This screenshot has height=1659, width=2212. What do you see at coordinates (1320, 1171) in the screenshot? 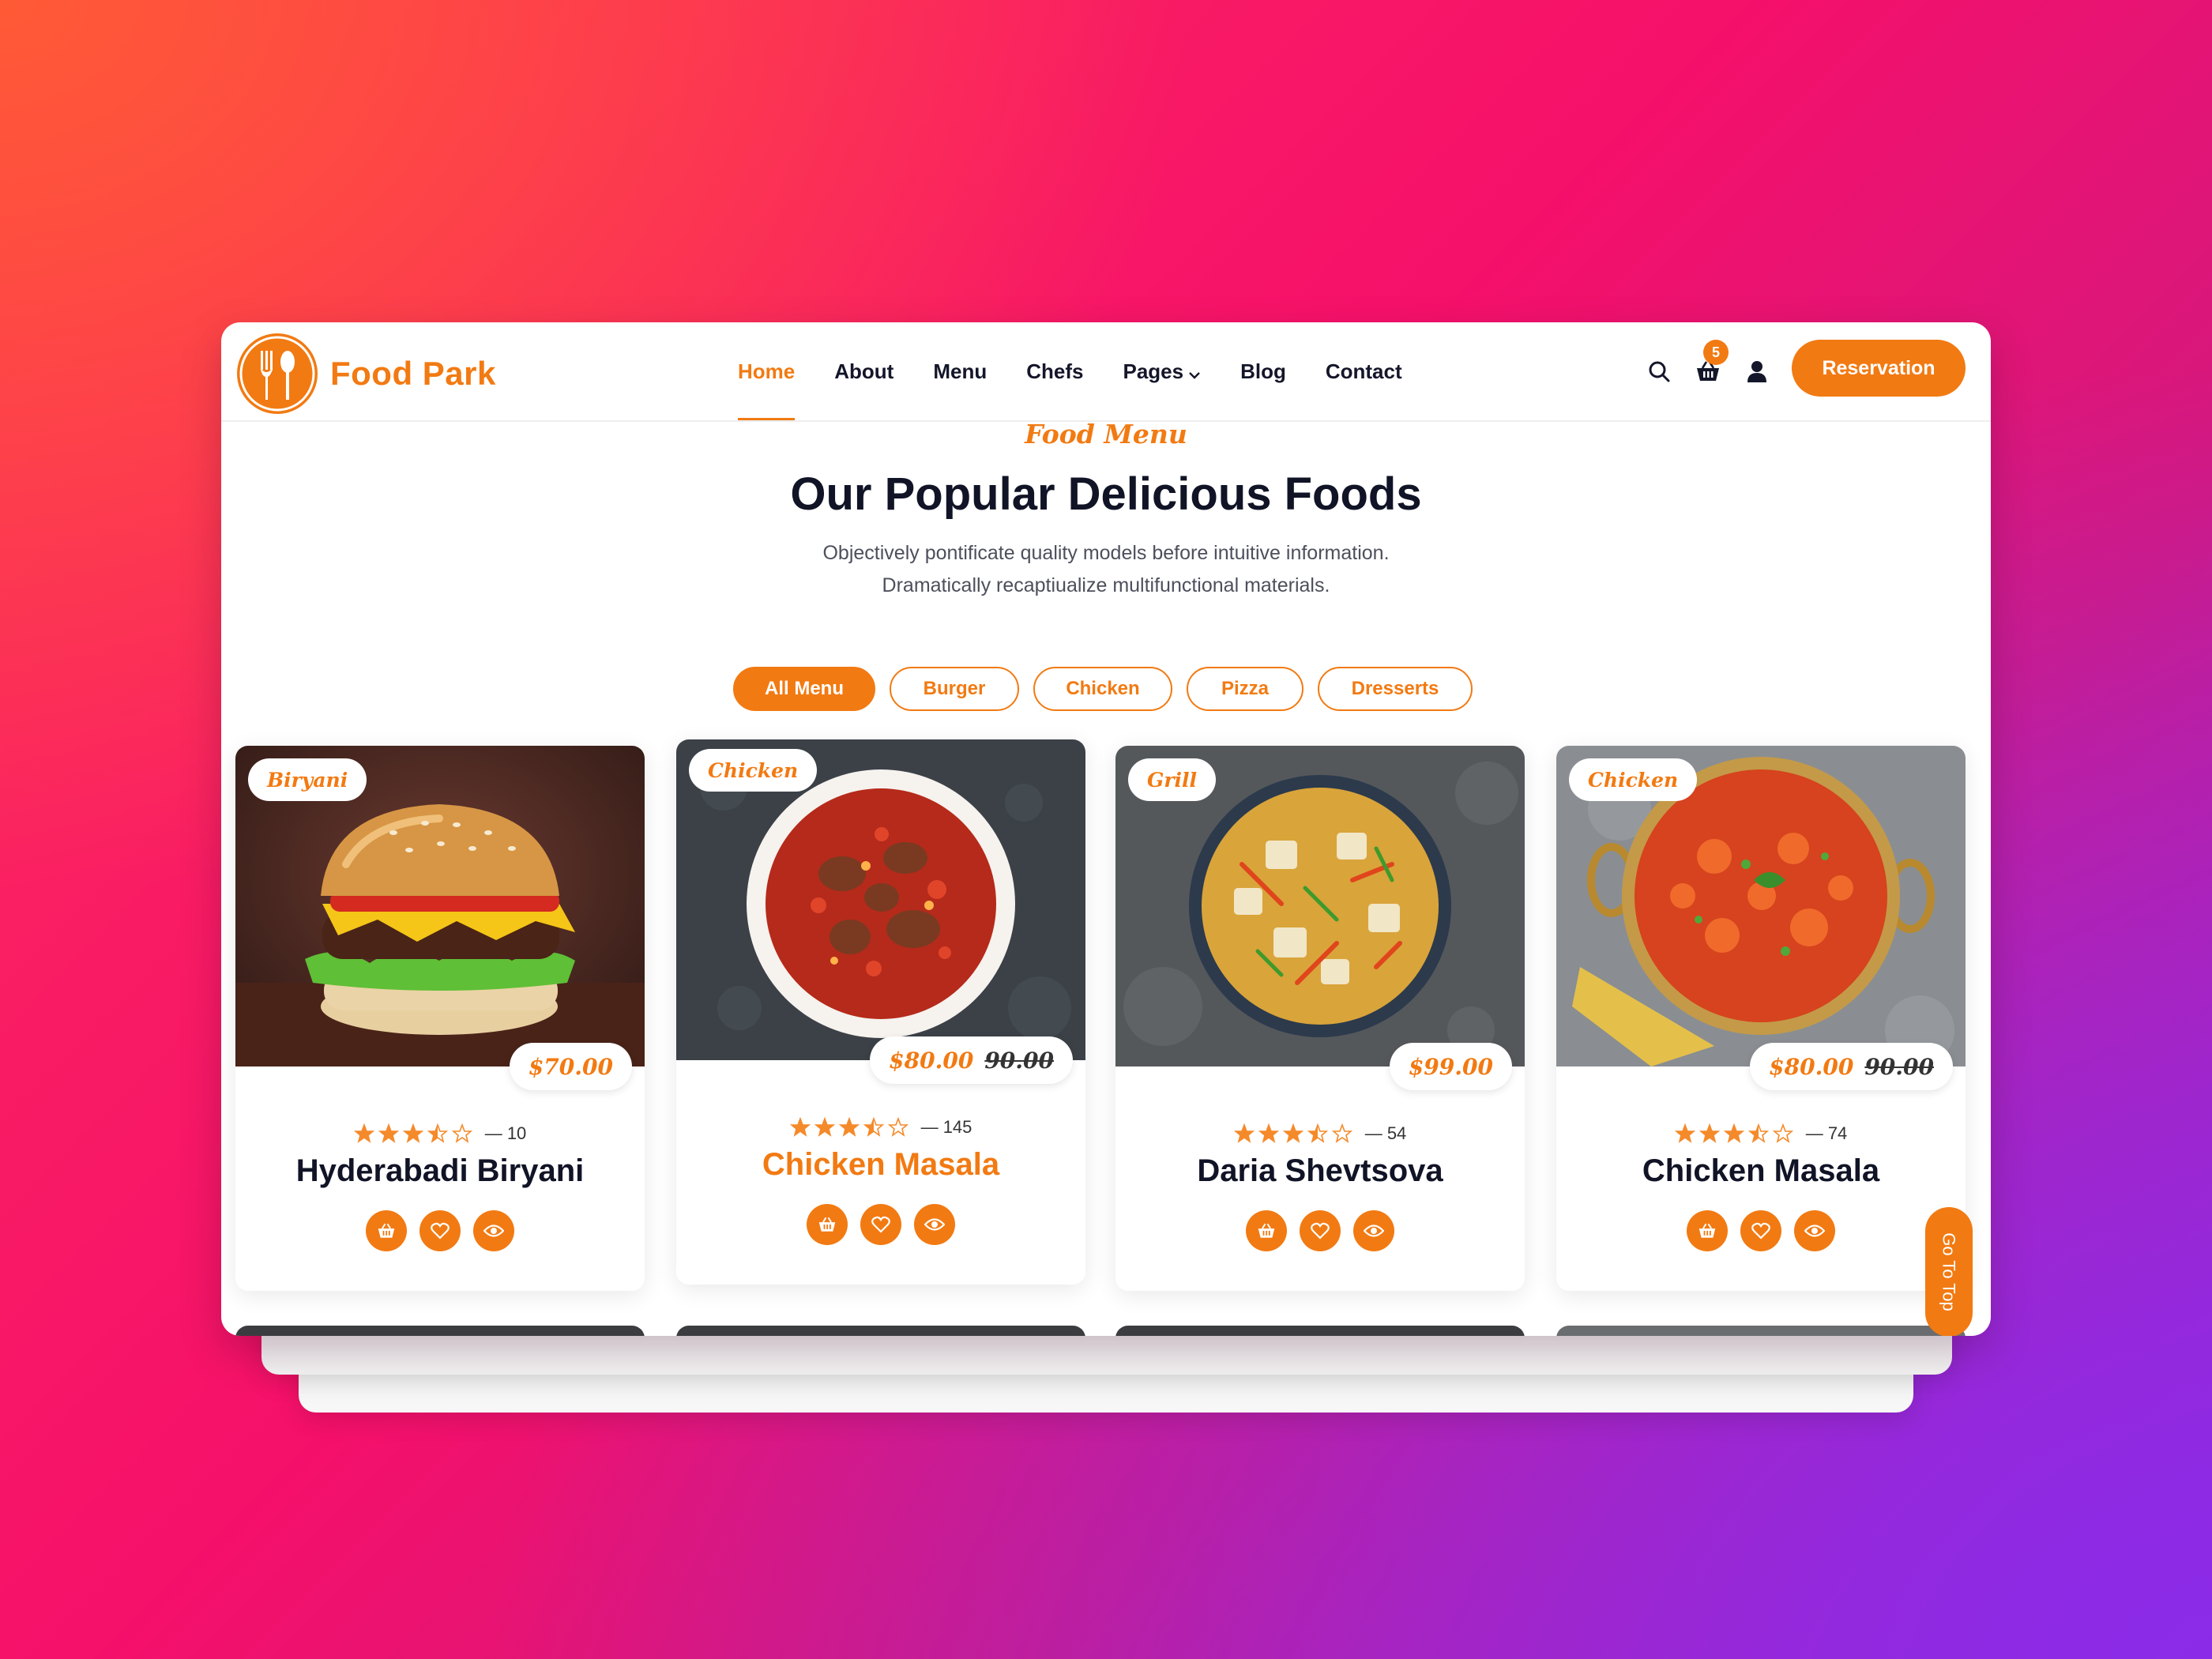
I see `food-name: Daria Shevtsova` at bounding box center [1320, 1171].